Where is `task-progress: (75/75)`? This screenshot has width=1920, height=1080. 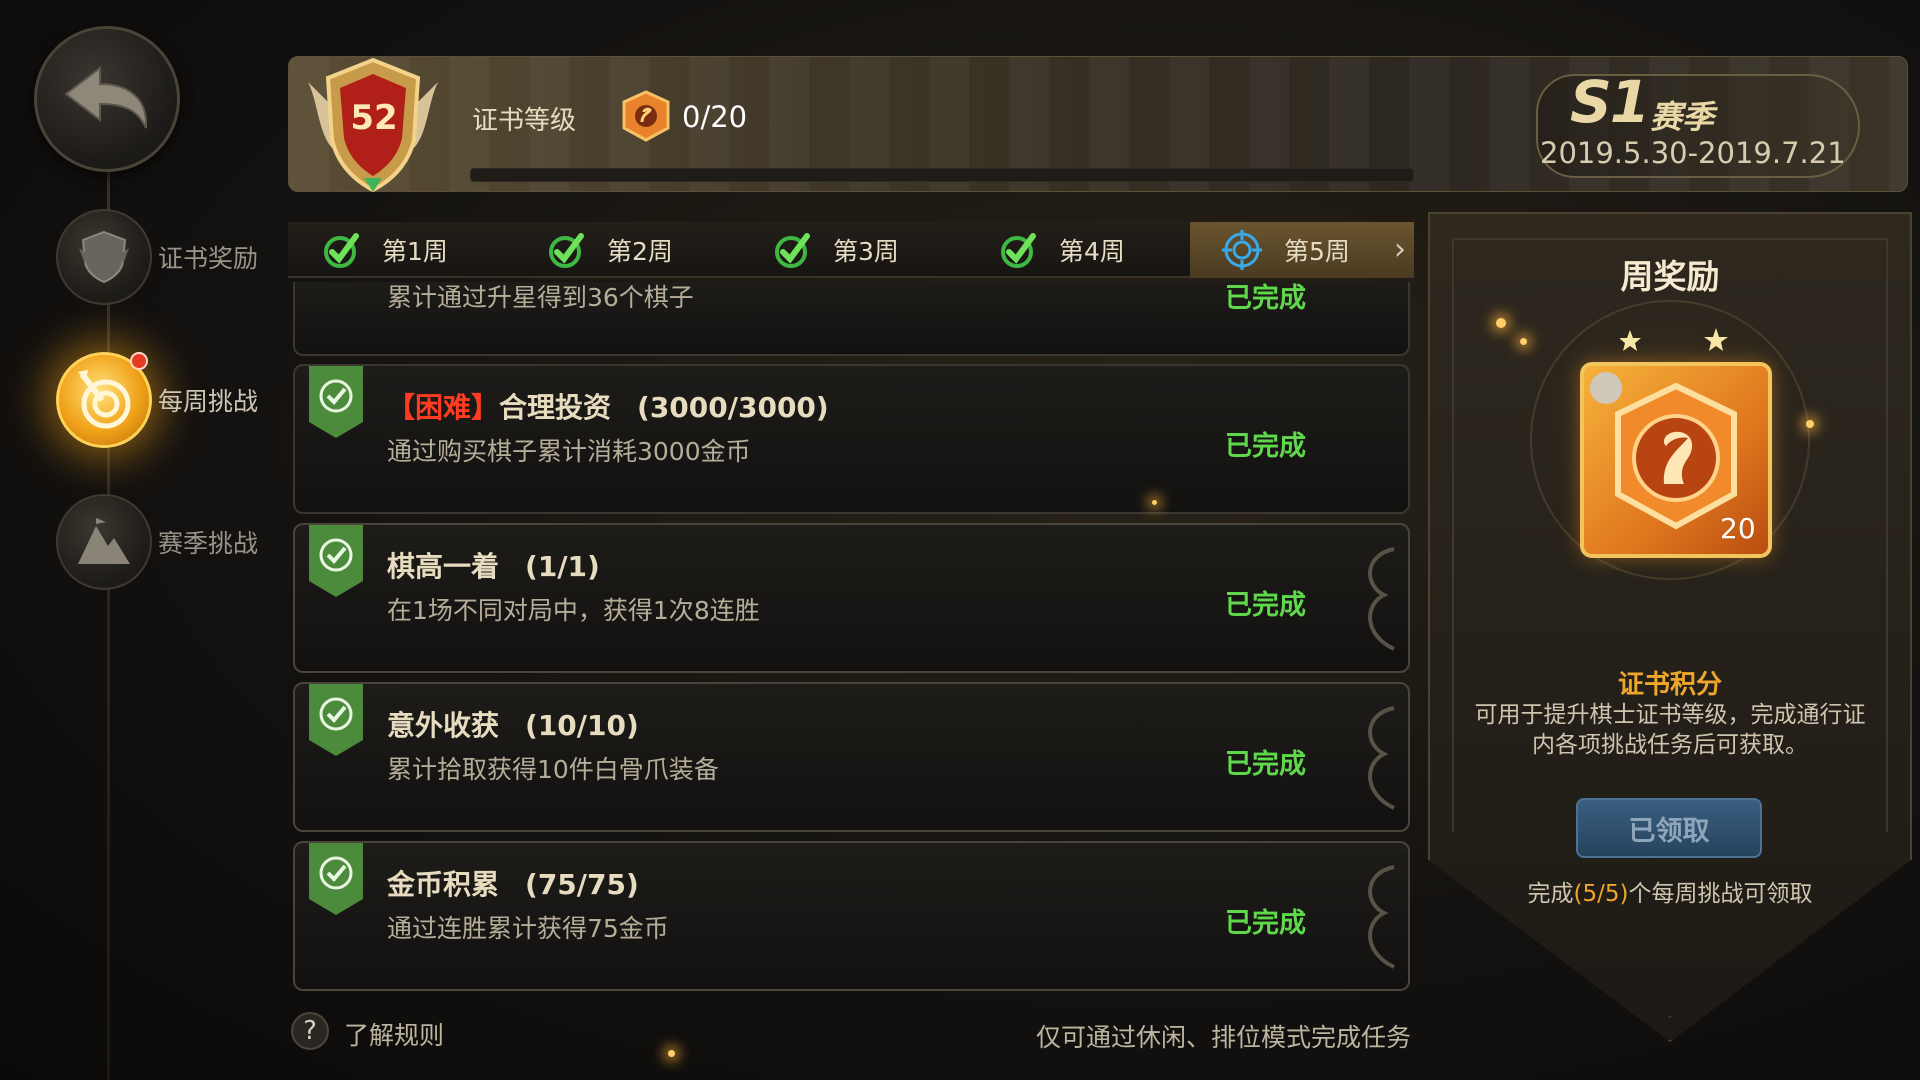 task-progress: (75/75) is located at coordinates (582, 884).